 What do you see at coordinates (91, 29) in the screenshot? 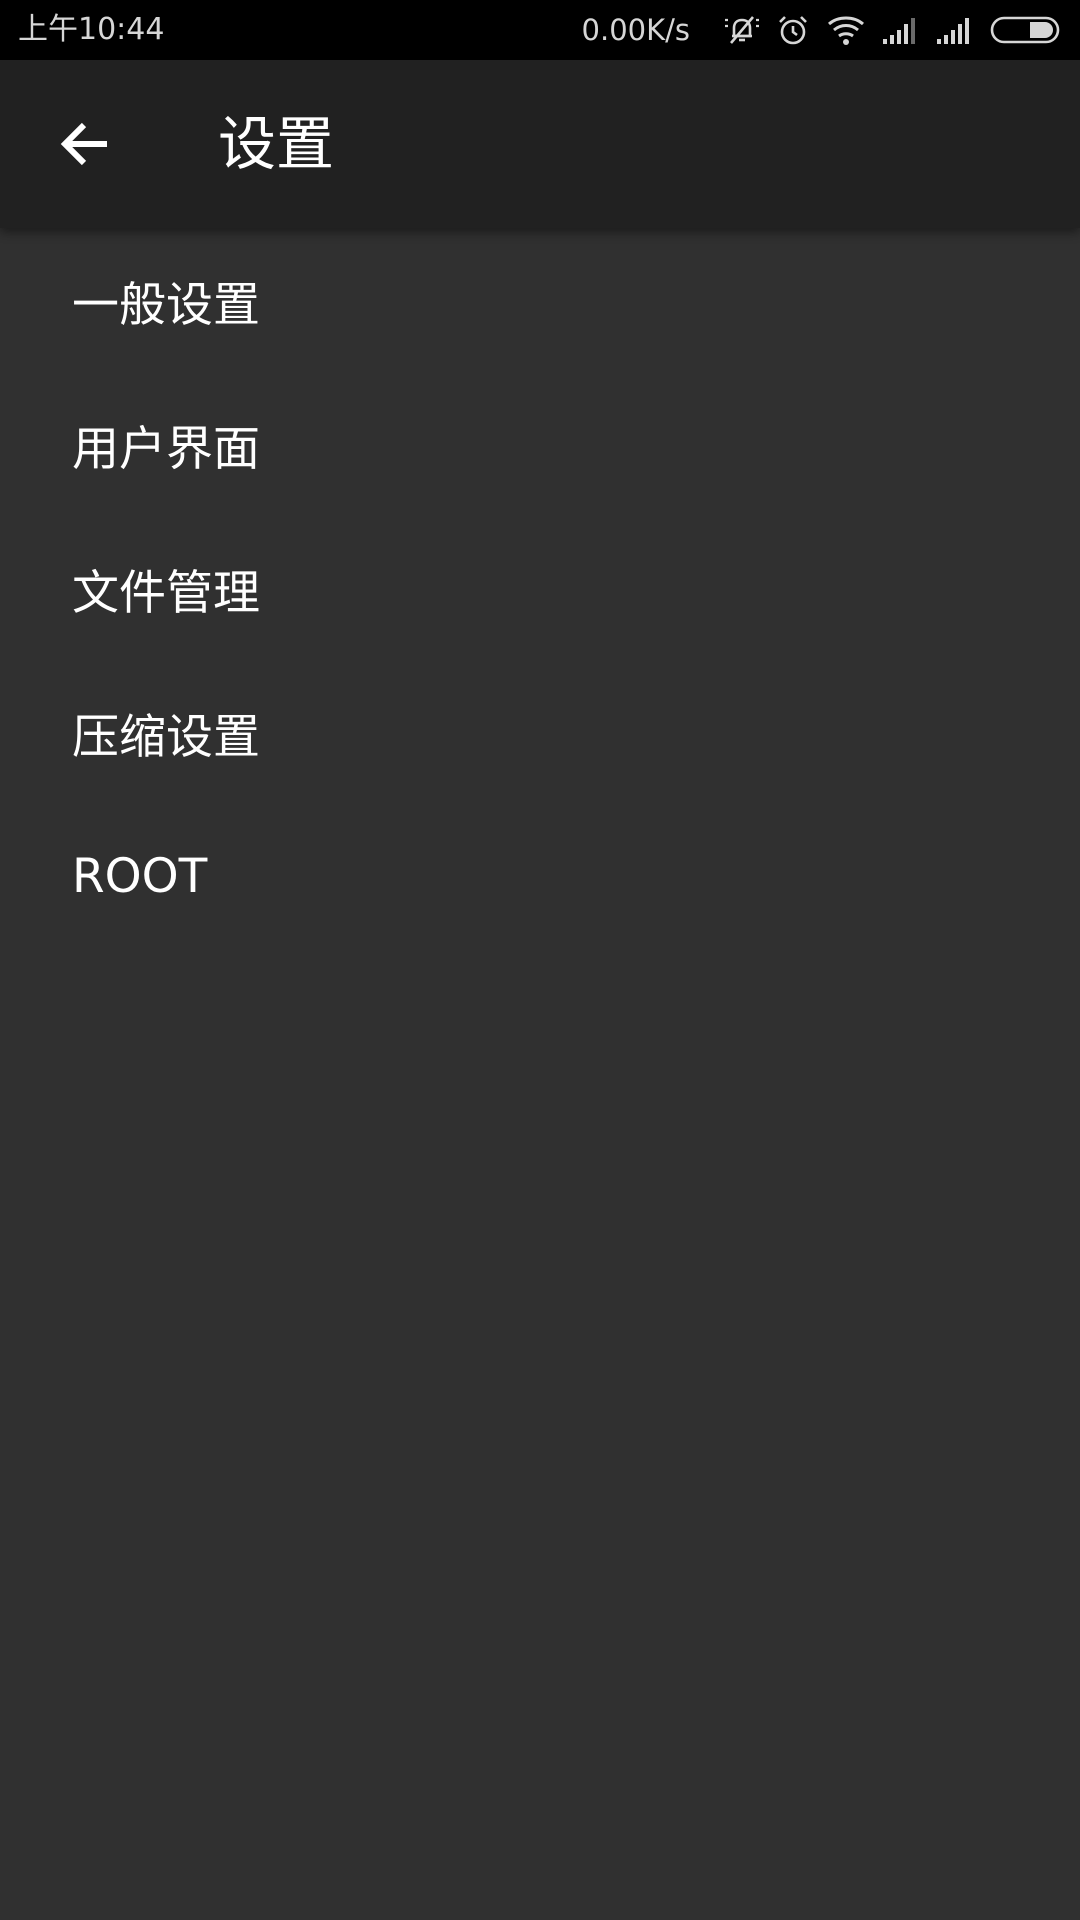
I see `status-time: 上午10:44` at bounding box center [91, 29].